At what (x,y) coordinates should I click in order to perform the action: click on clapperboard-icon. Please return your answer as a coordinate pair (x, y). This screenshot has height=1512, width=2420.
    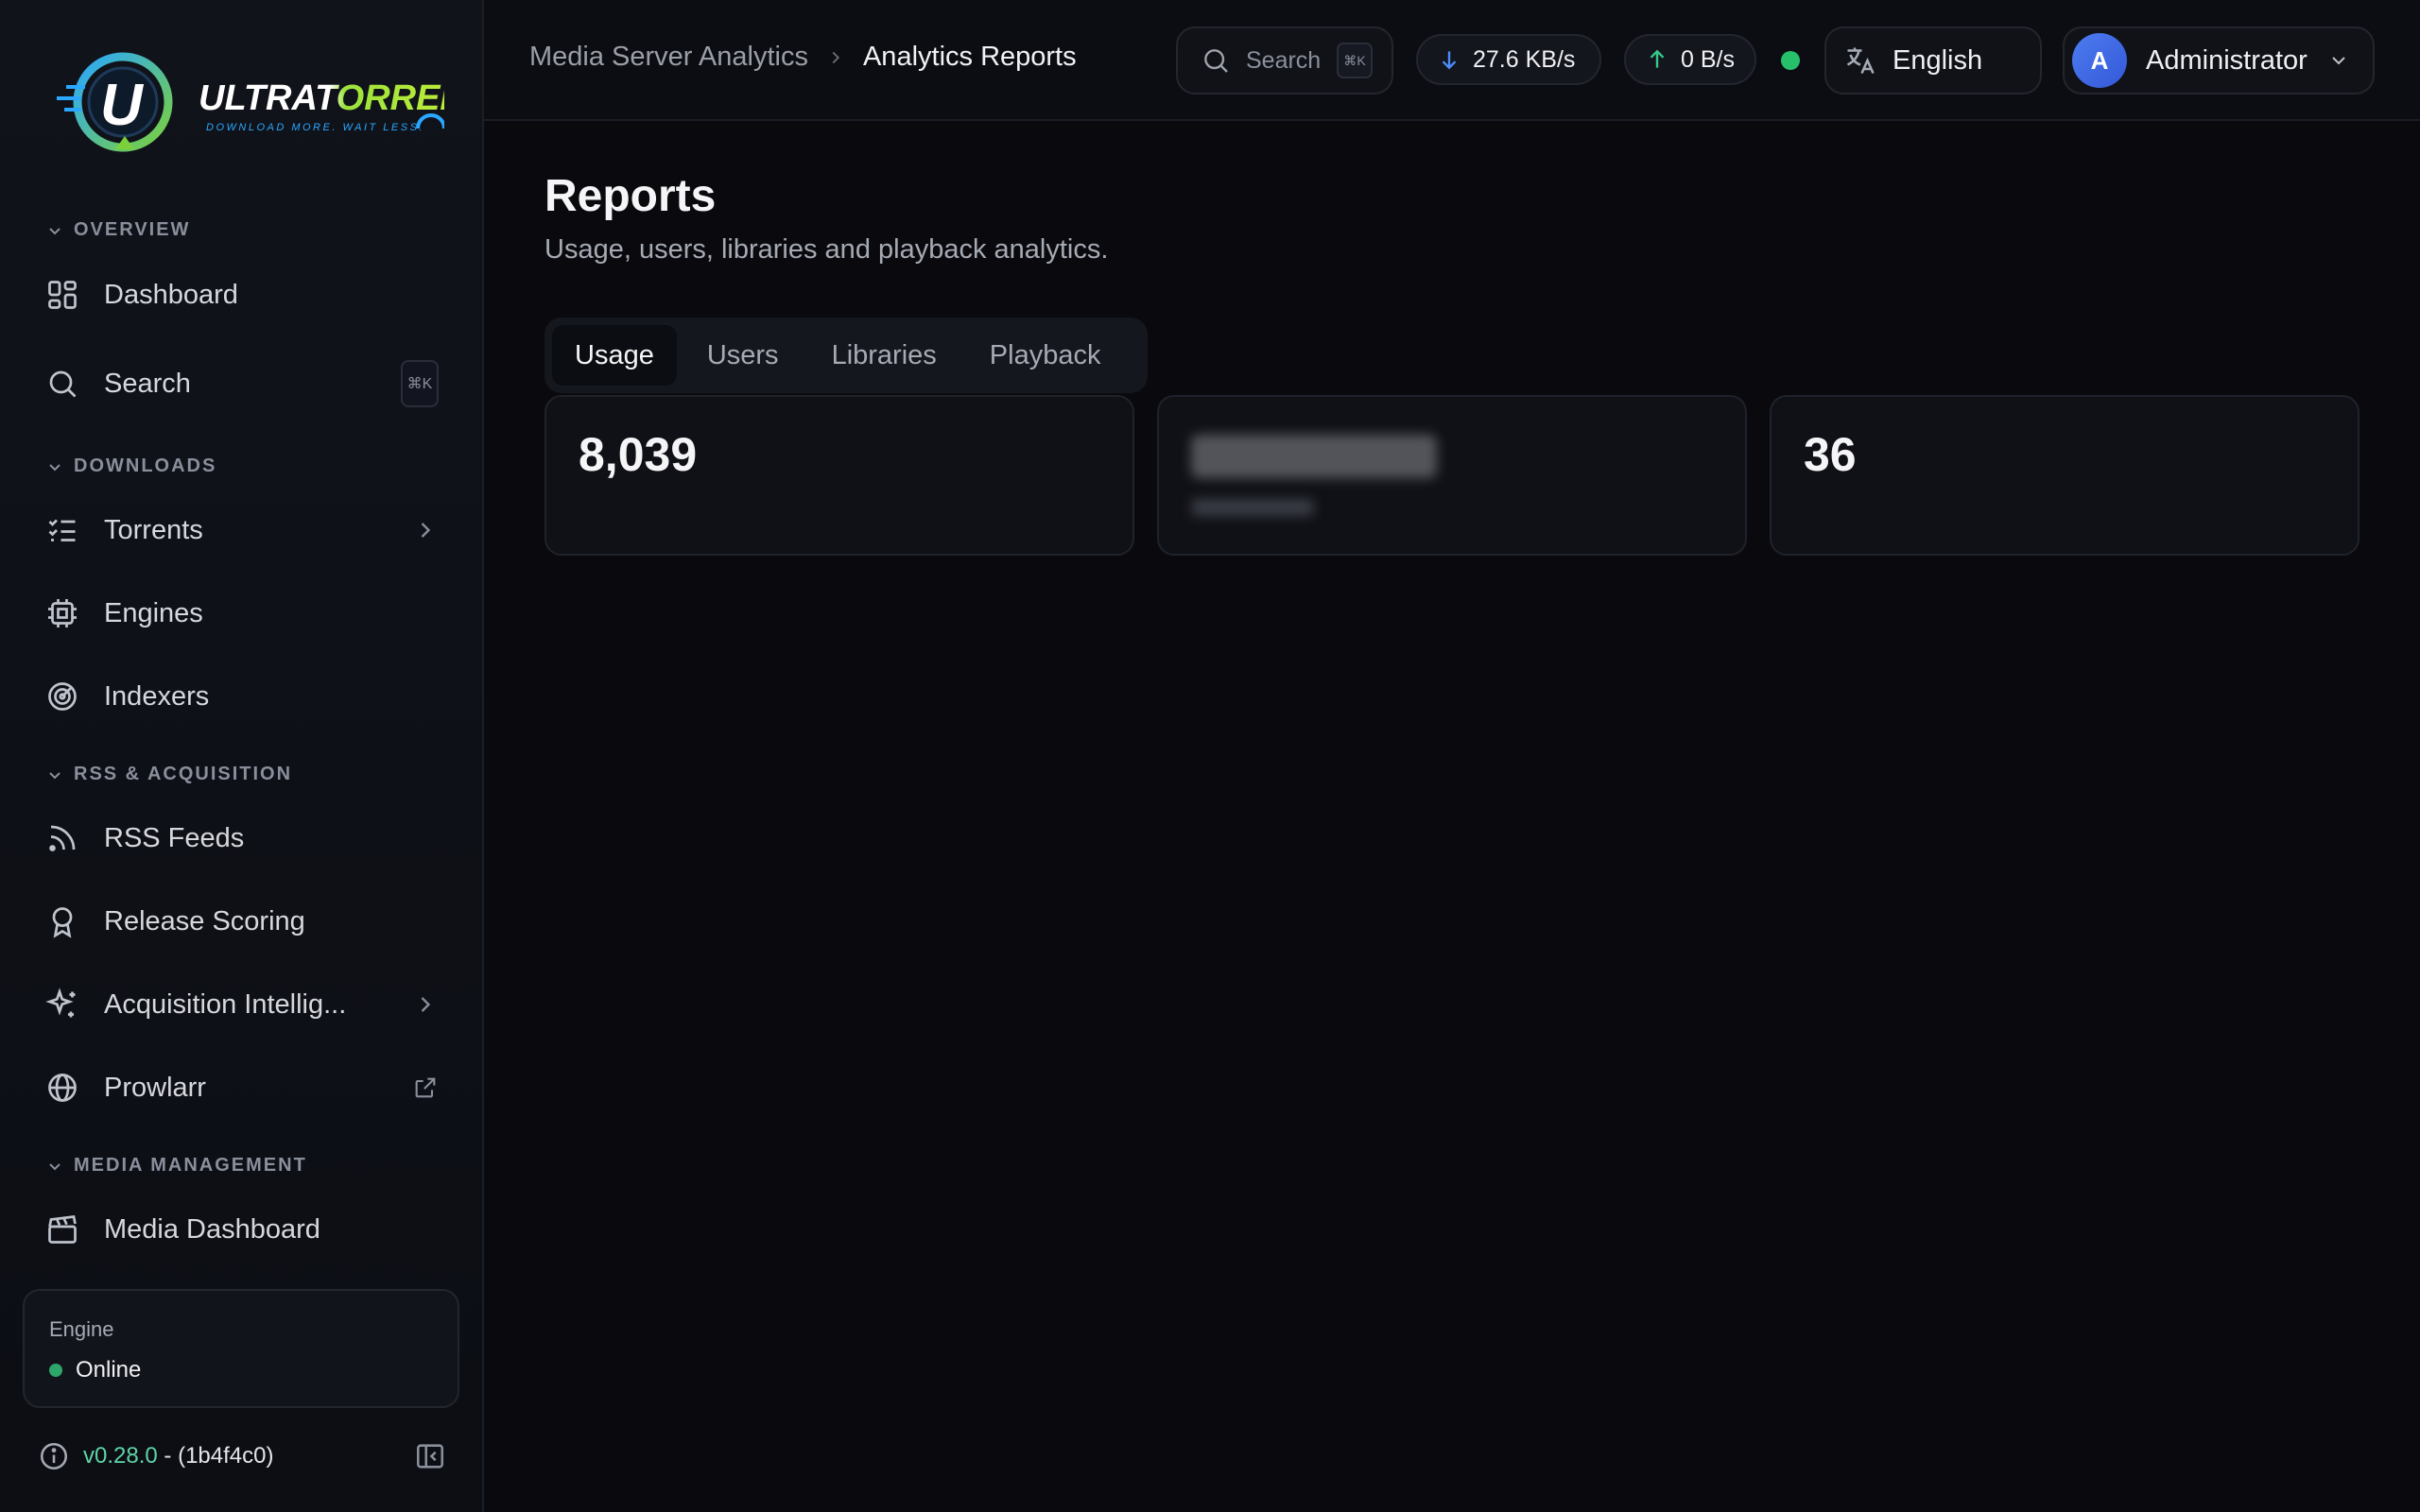
    Looking at the image, I should click on (63, 1229).